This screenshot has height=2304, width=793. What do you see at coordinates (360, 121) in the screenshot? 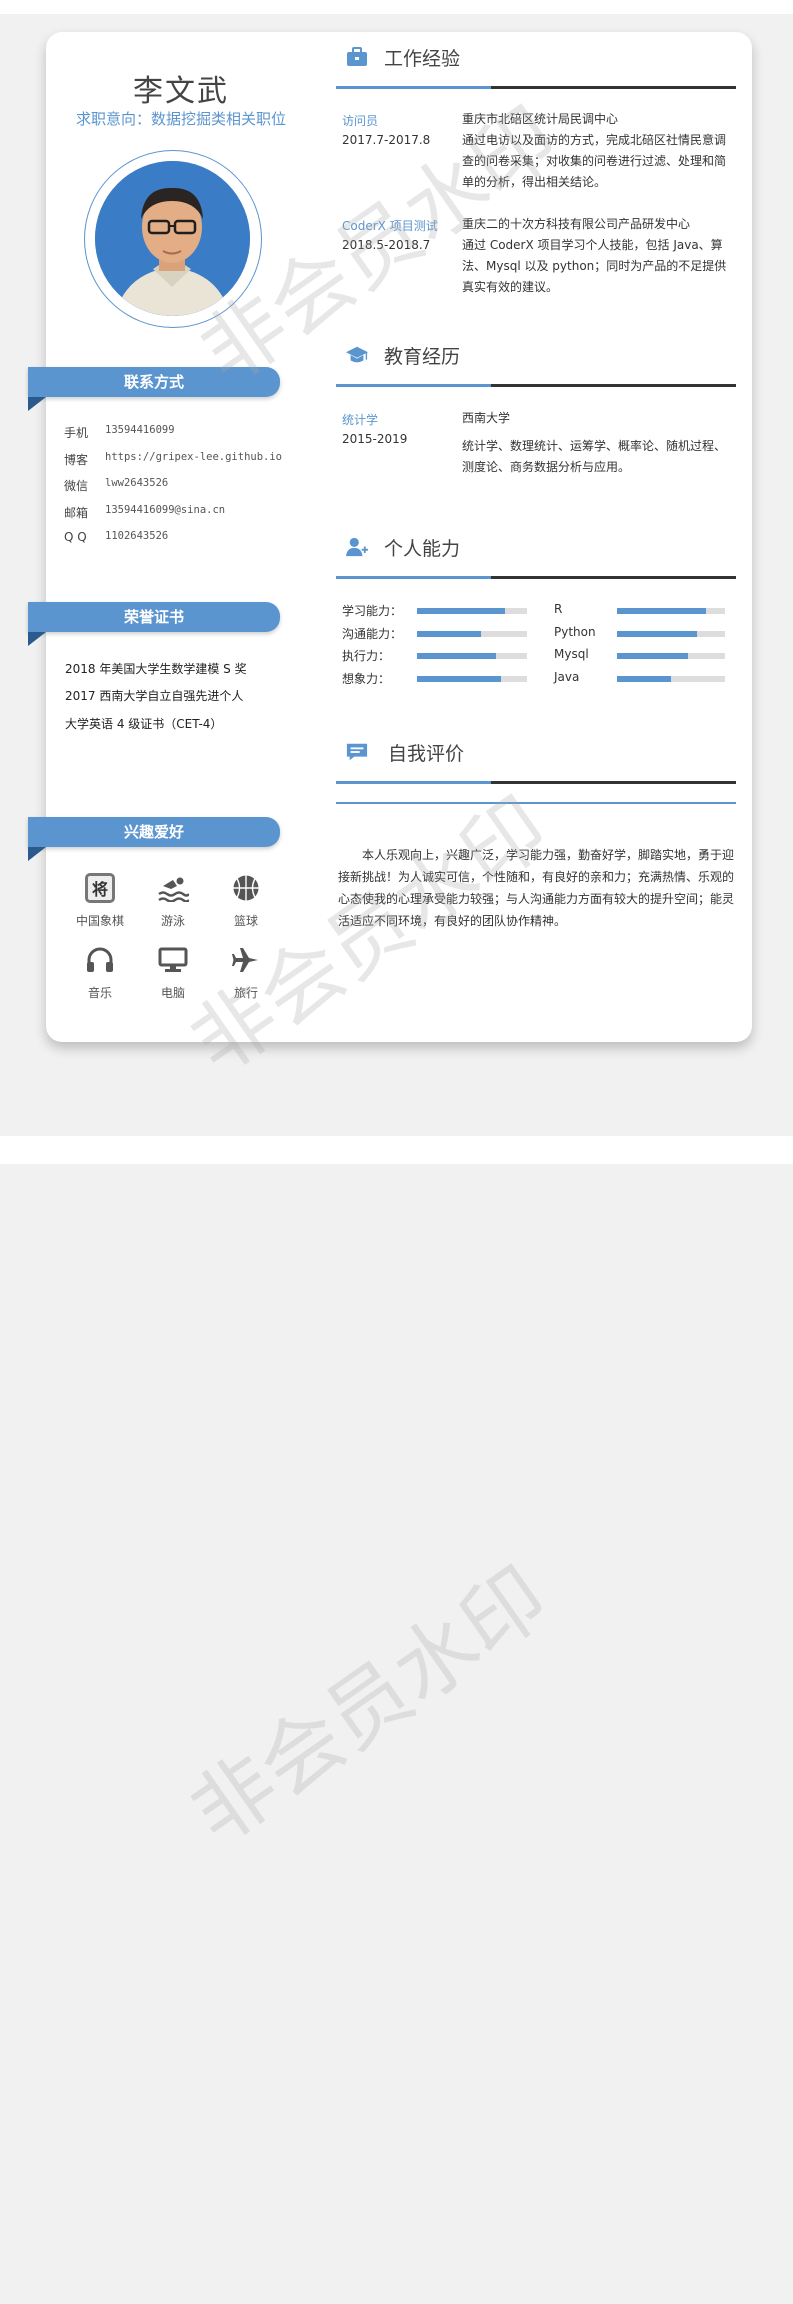
I see `work-role: 访问员` at bounding box center [360, 121].